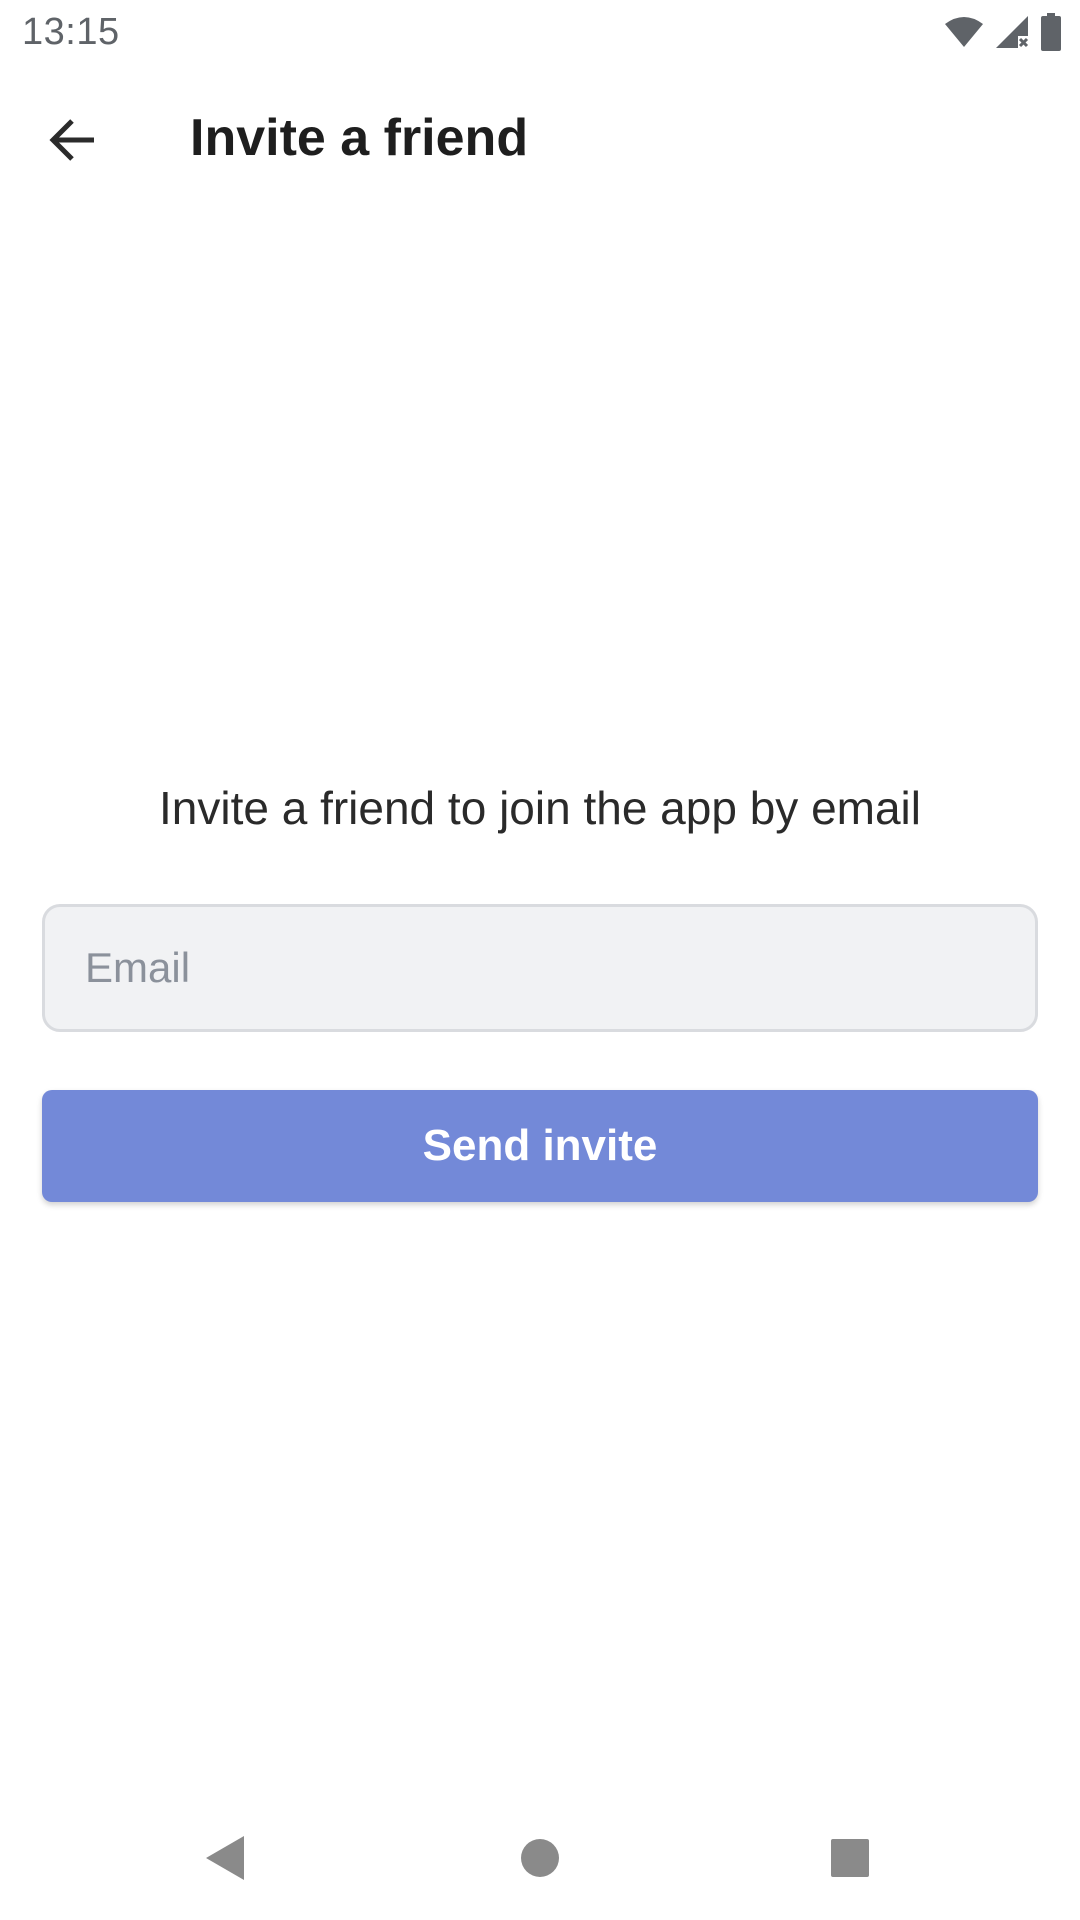  I want to click on cellular-signal-icon, so click(1012, 32).